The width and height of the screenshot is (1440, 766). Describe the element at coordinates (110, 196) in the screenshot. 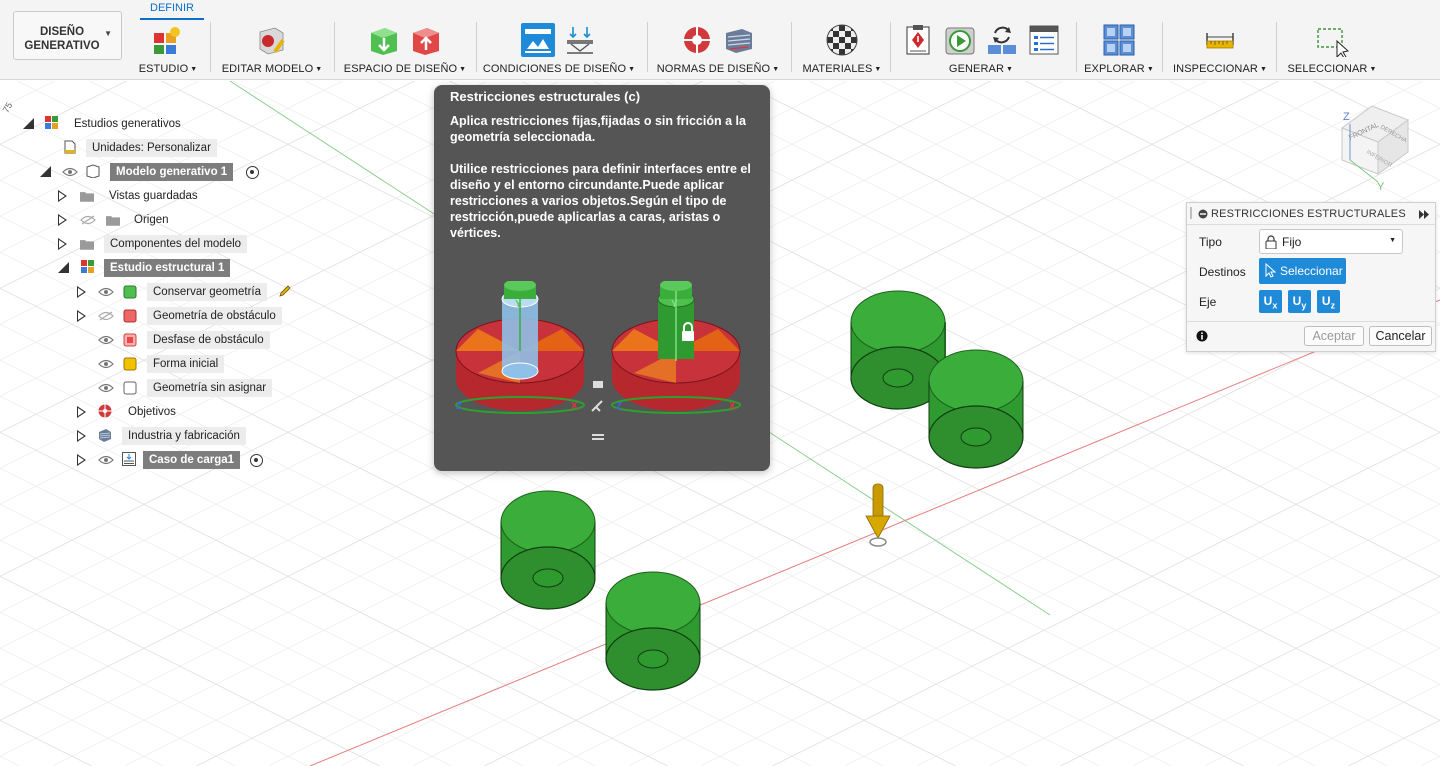

I see `tree-row-saved-views: Vistas guardadas` at that location.